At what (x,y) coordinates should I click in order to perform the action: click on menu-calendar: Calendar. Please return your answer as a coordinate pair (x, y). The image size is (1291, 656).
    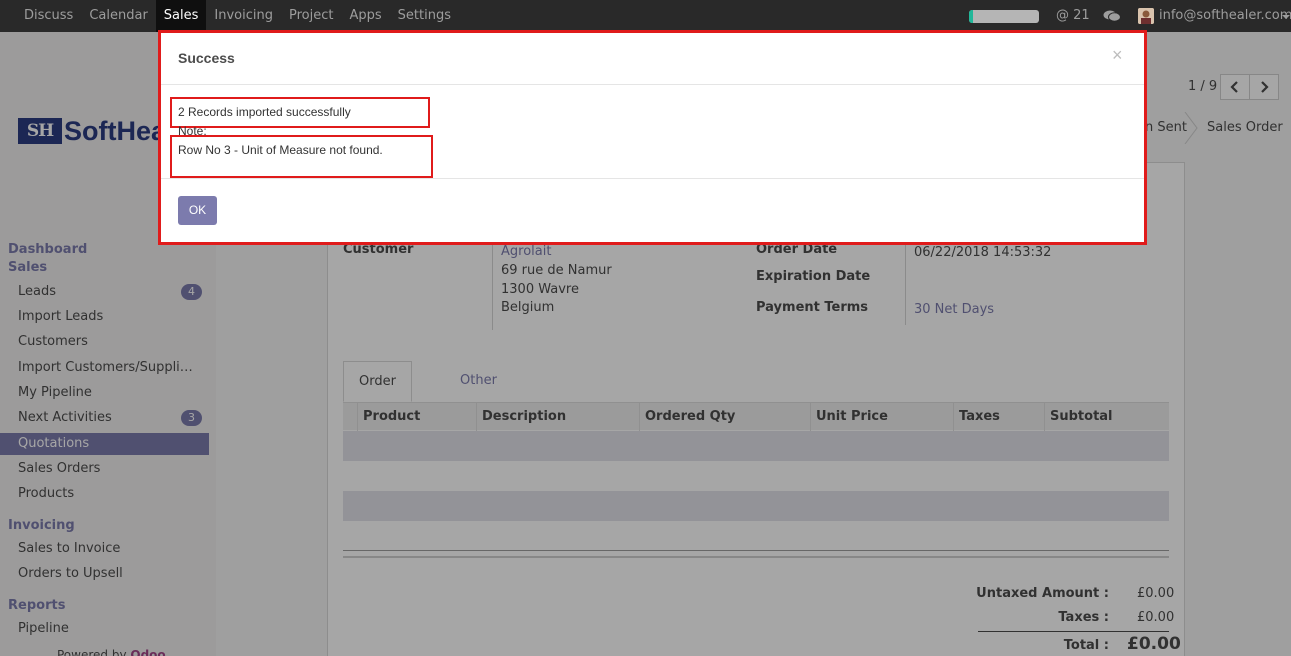
    Looking at the image, I should click on (118, 16).